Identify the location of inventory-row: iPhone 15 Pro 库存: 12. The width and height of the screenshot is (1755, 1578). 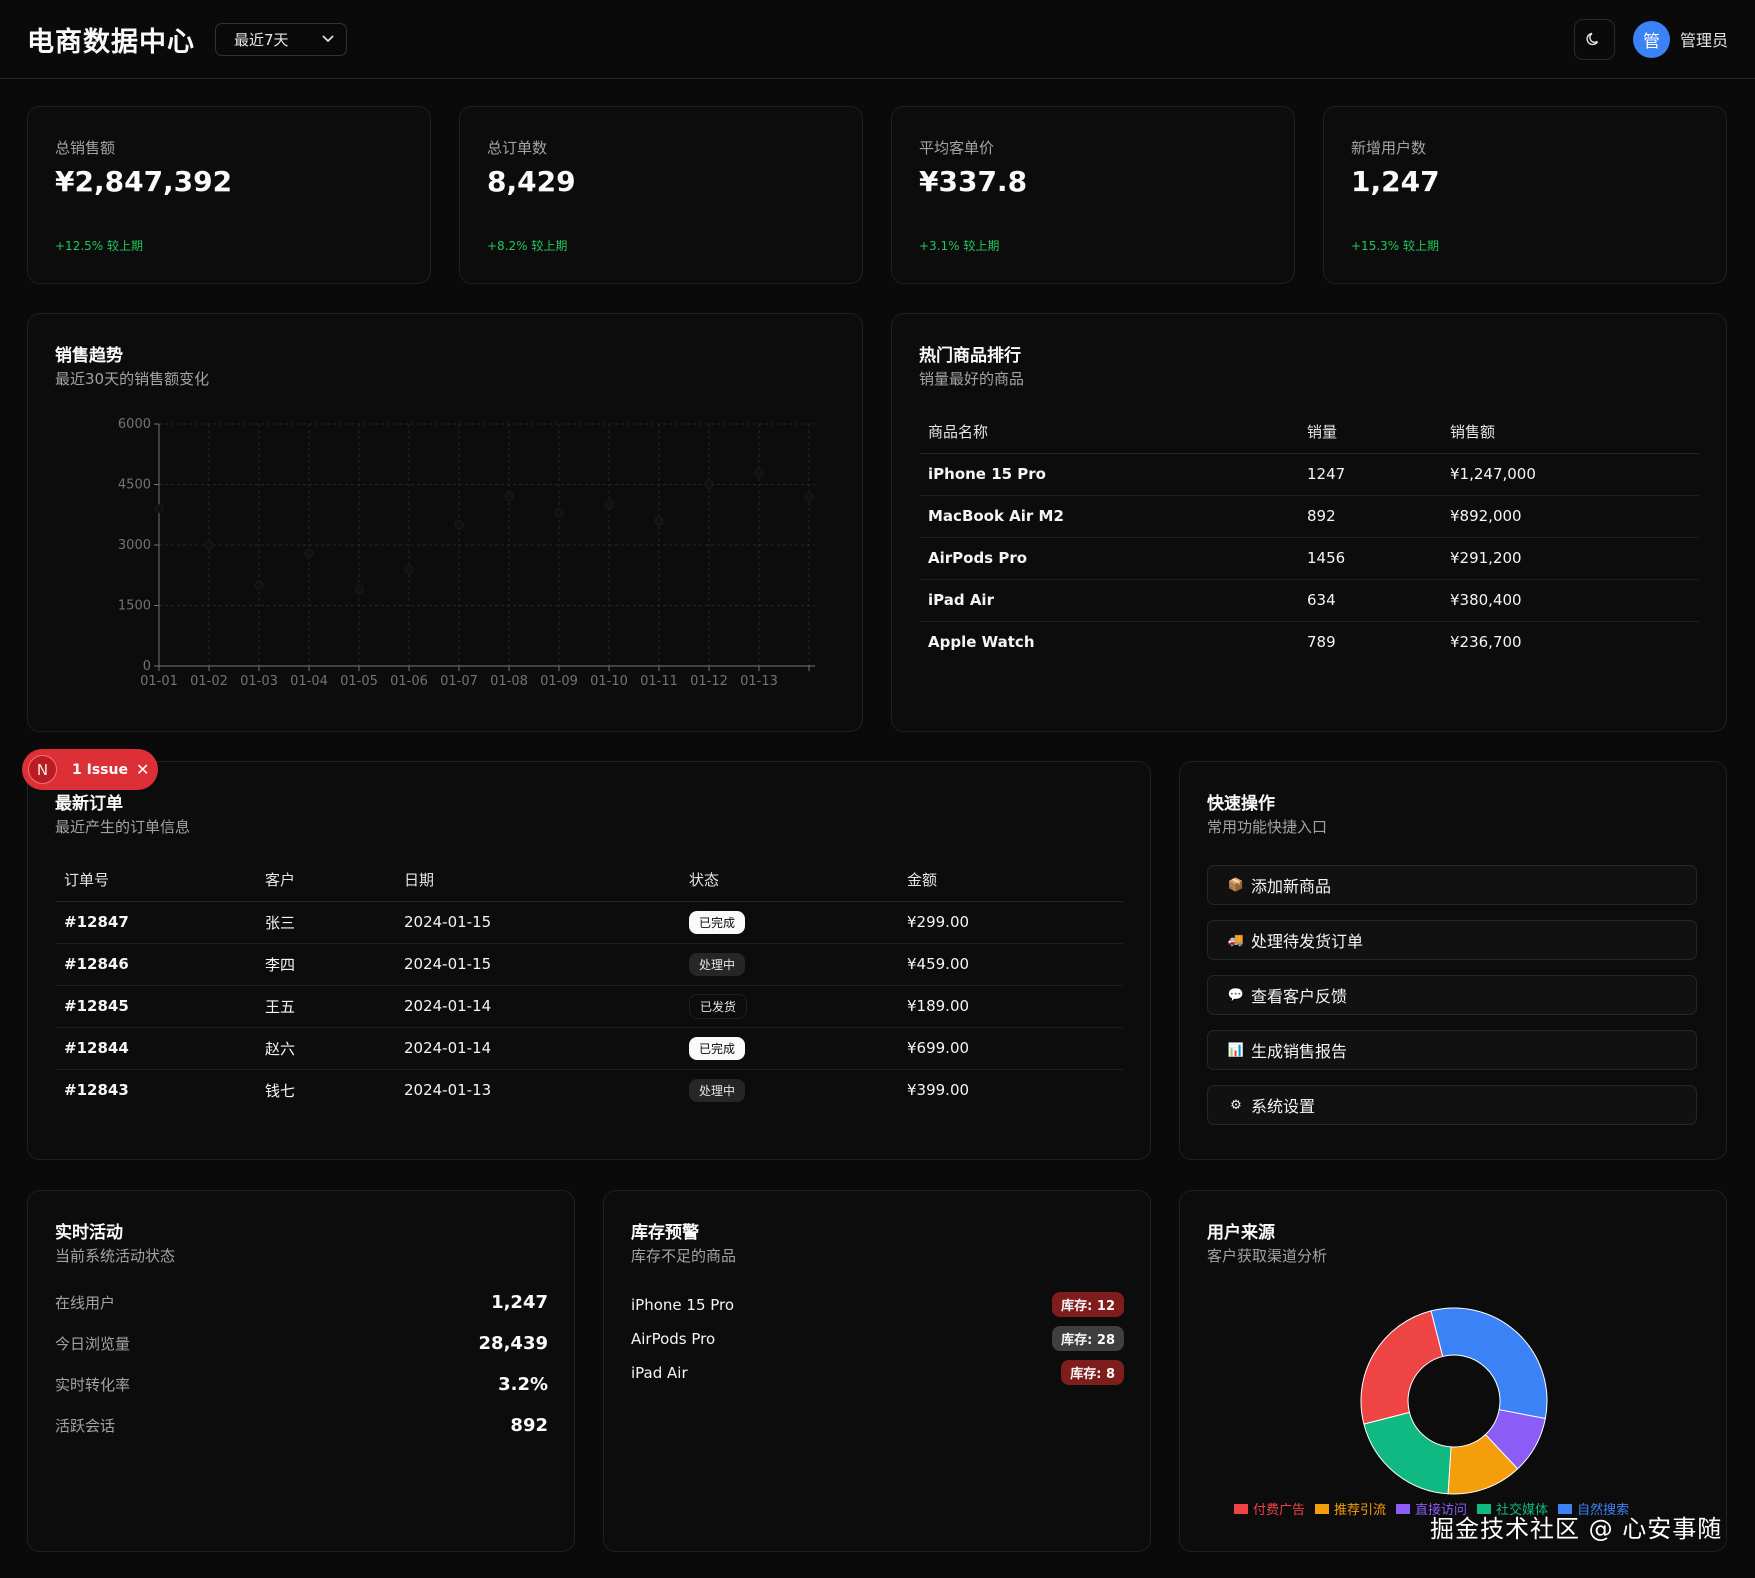
(877, 1304).